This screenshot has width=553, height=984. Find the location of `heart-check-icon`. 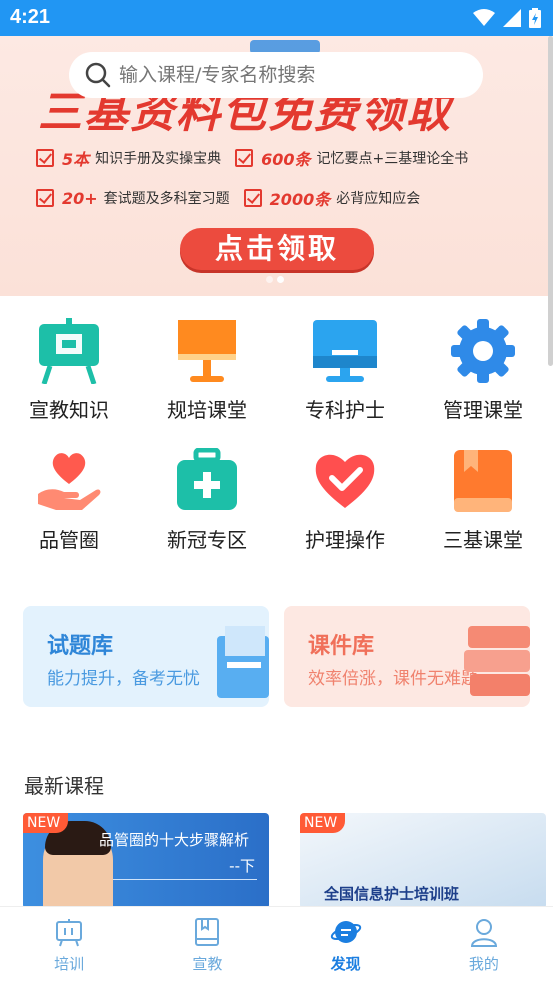

heart-check-icon is located at coordinates (345, 481).